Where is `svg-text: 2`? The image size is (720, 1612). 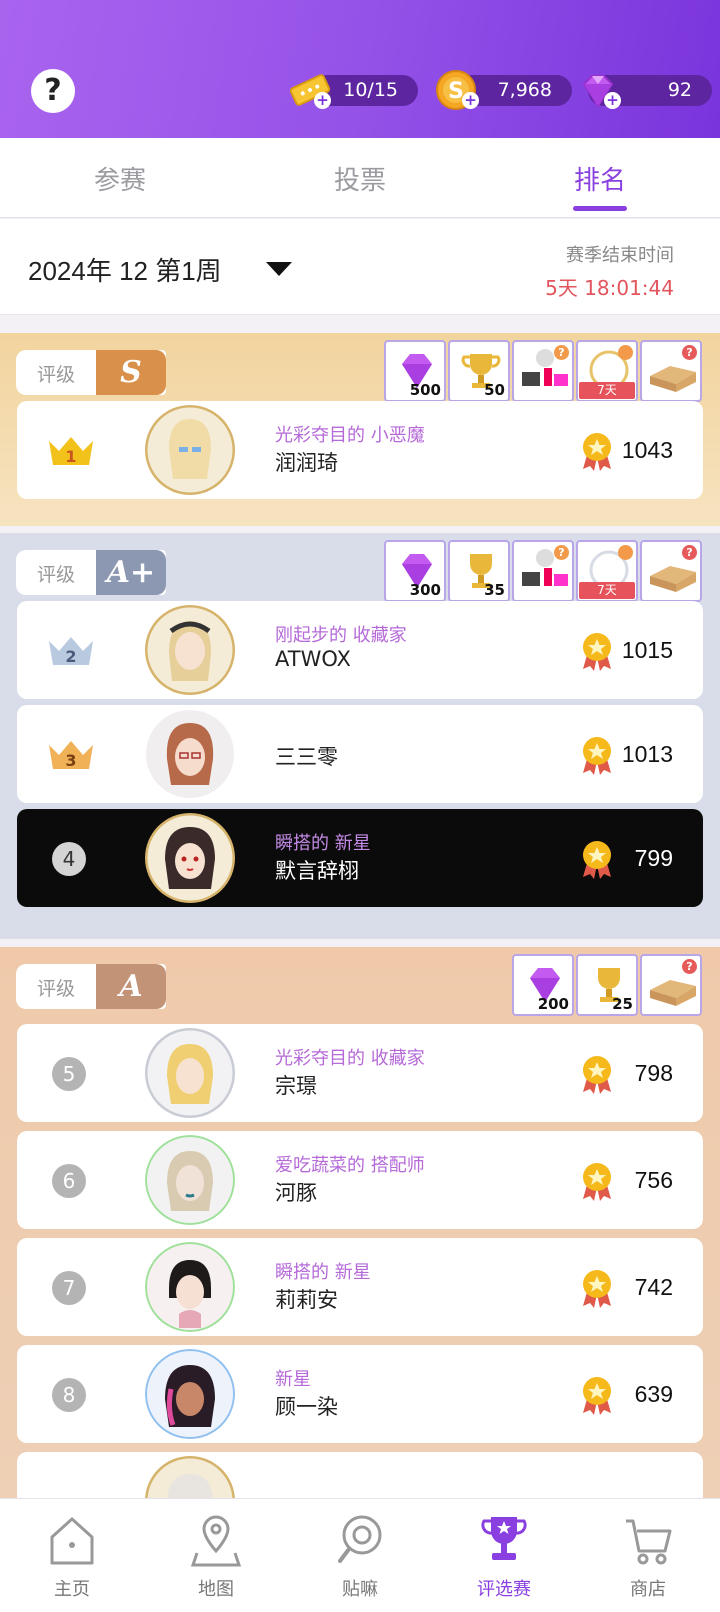 svg-text: 2 is located at coordinates (70, 656).